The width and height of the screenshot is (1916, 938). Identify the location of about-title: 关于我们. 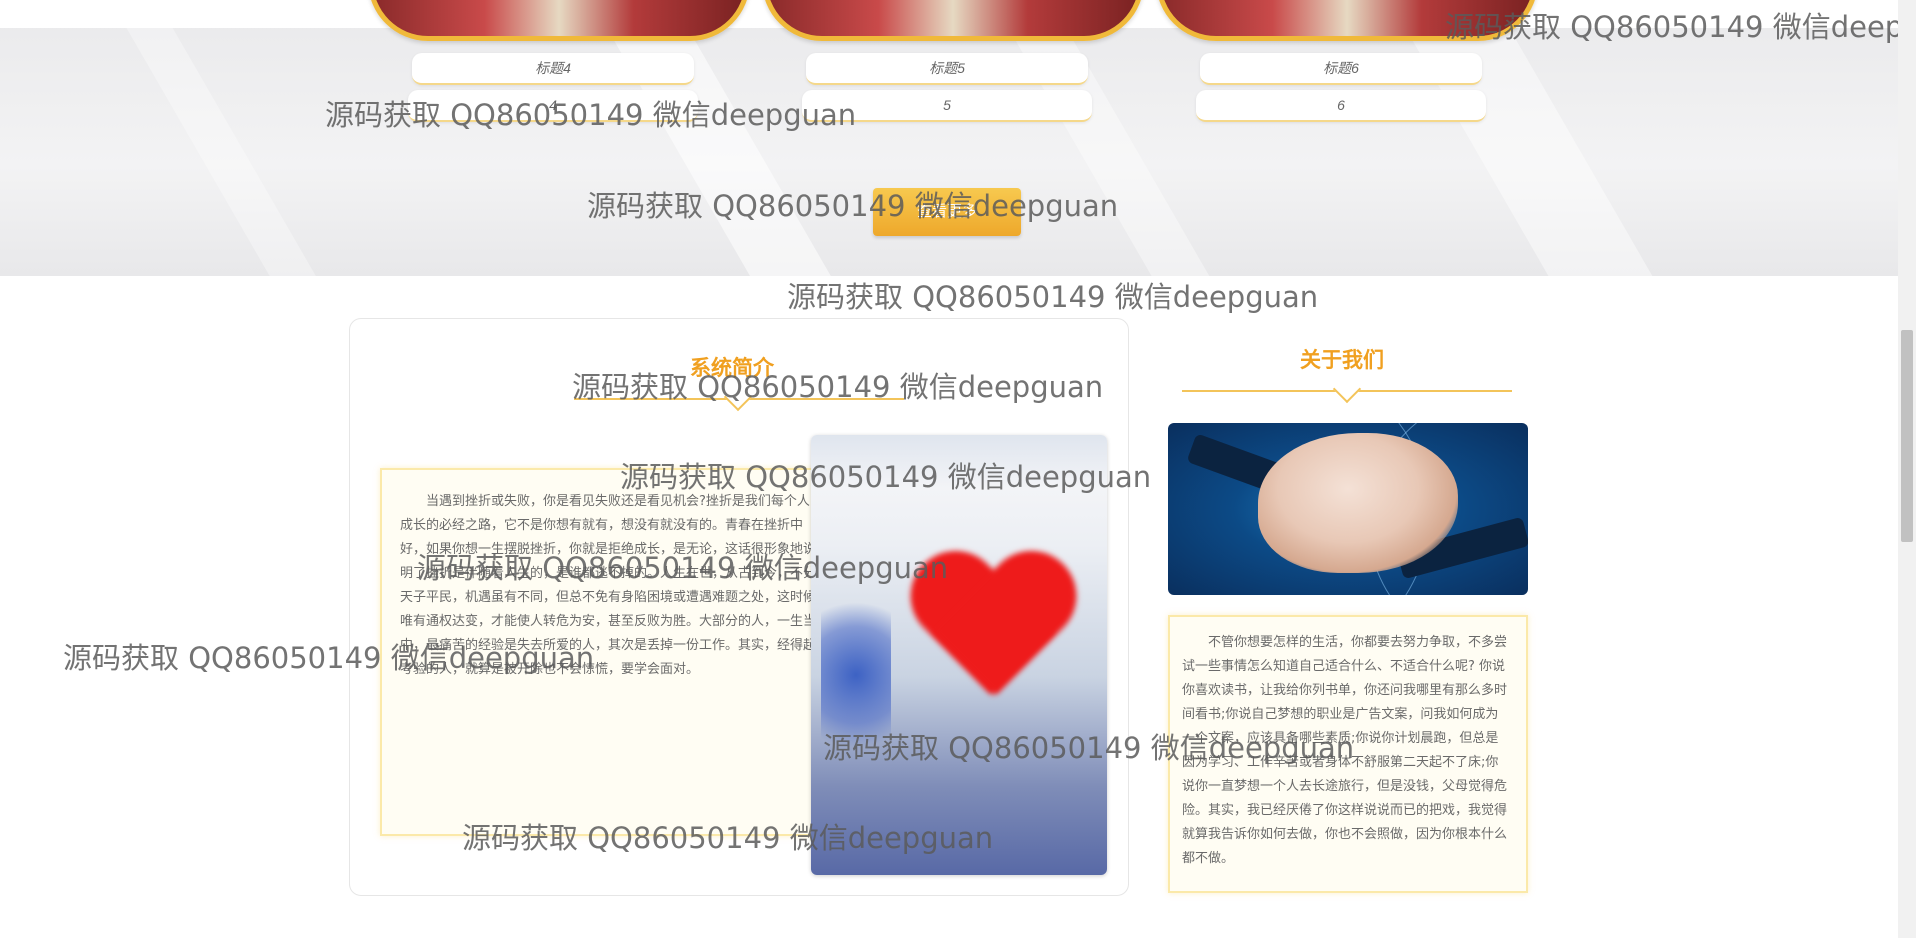
(1342, 360).